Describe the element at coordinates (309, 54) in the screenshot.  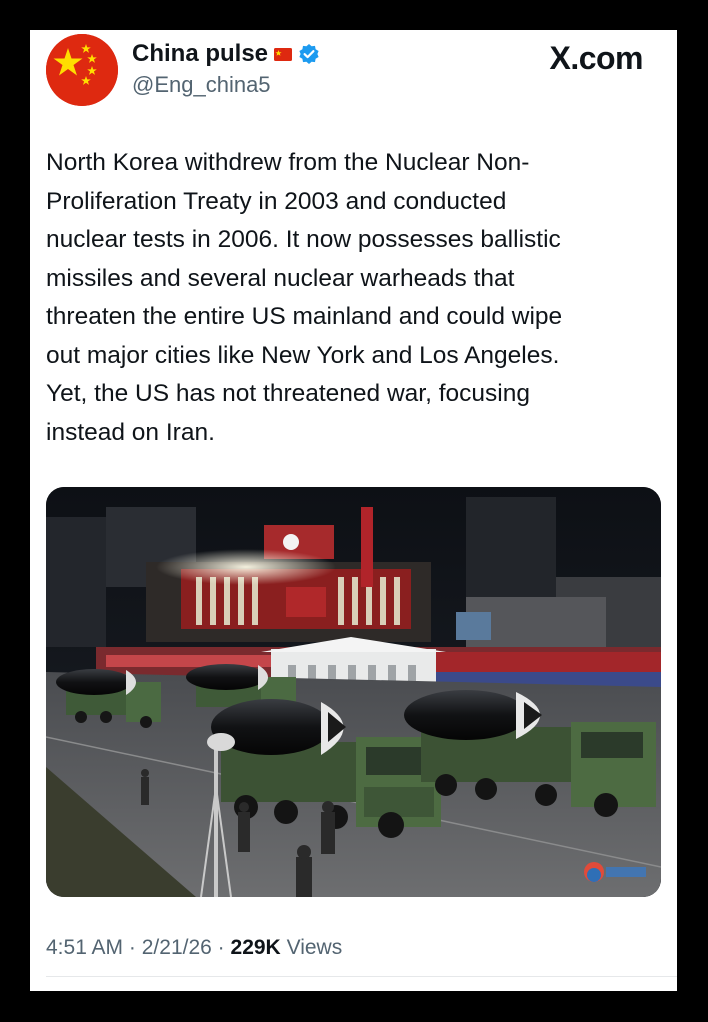
I see `verified-badge-icon` at that location.